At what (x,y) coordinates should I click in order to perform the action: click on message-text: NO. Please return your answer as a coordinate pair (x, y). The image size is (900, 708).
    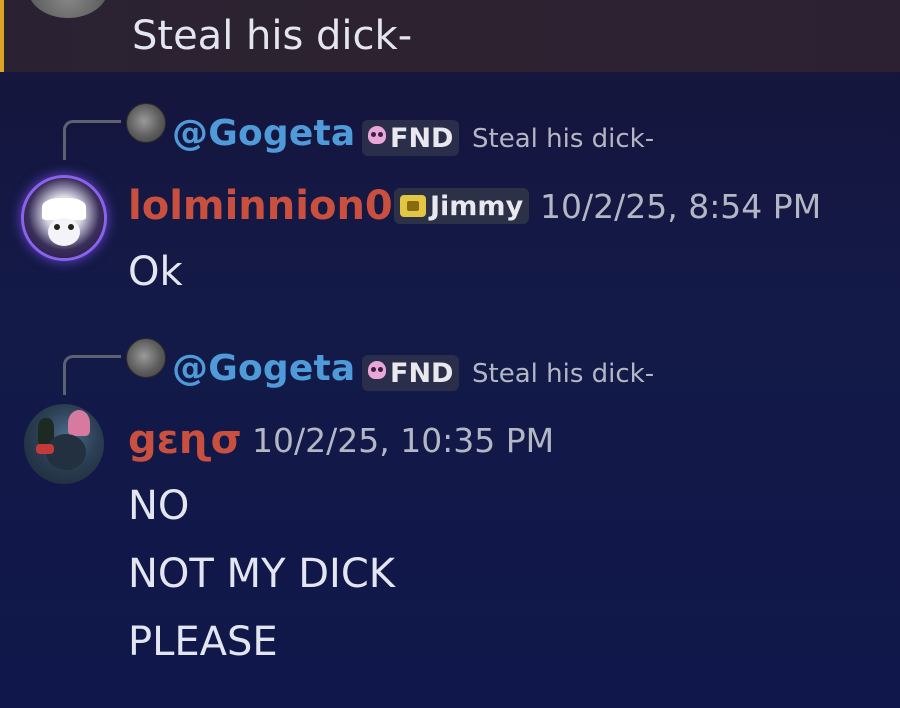
    Looking at the image, I should click on (159, 506).